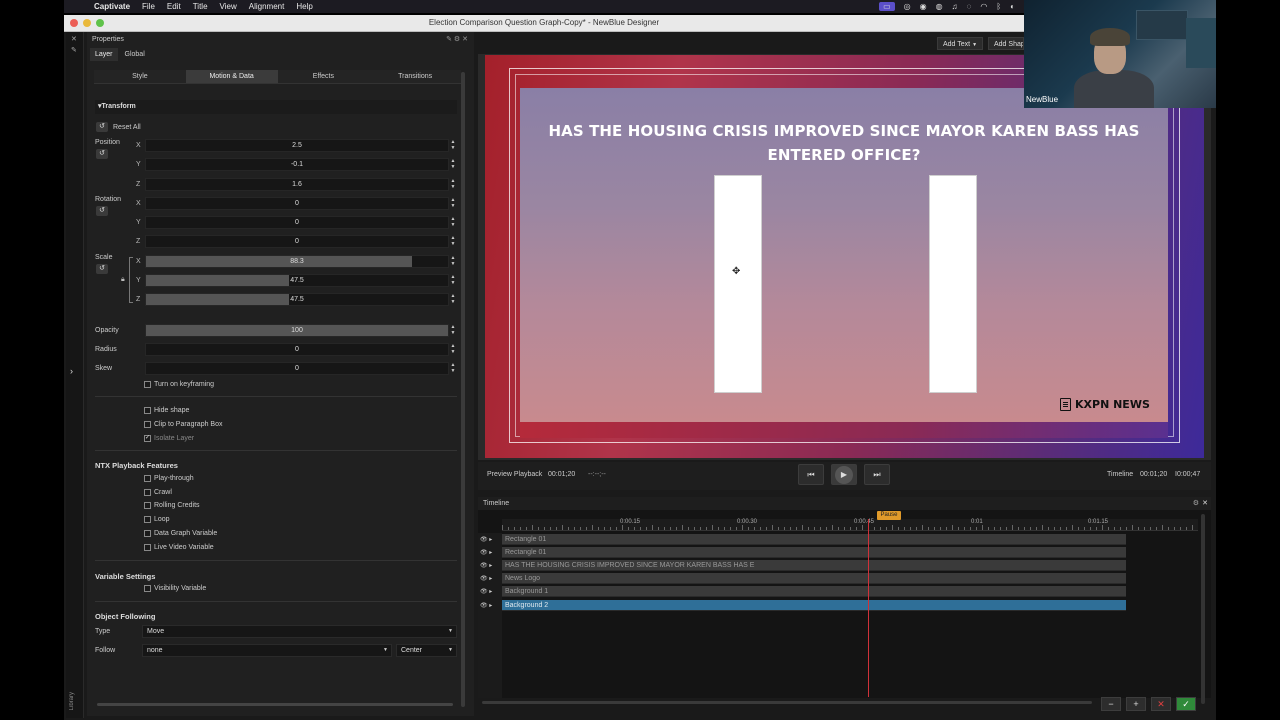  I want to click on timeline-hscrollbar, so click(787, 702).